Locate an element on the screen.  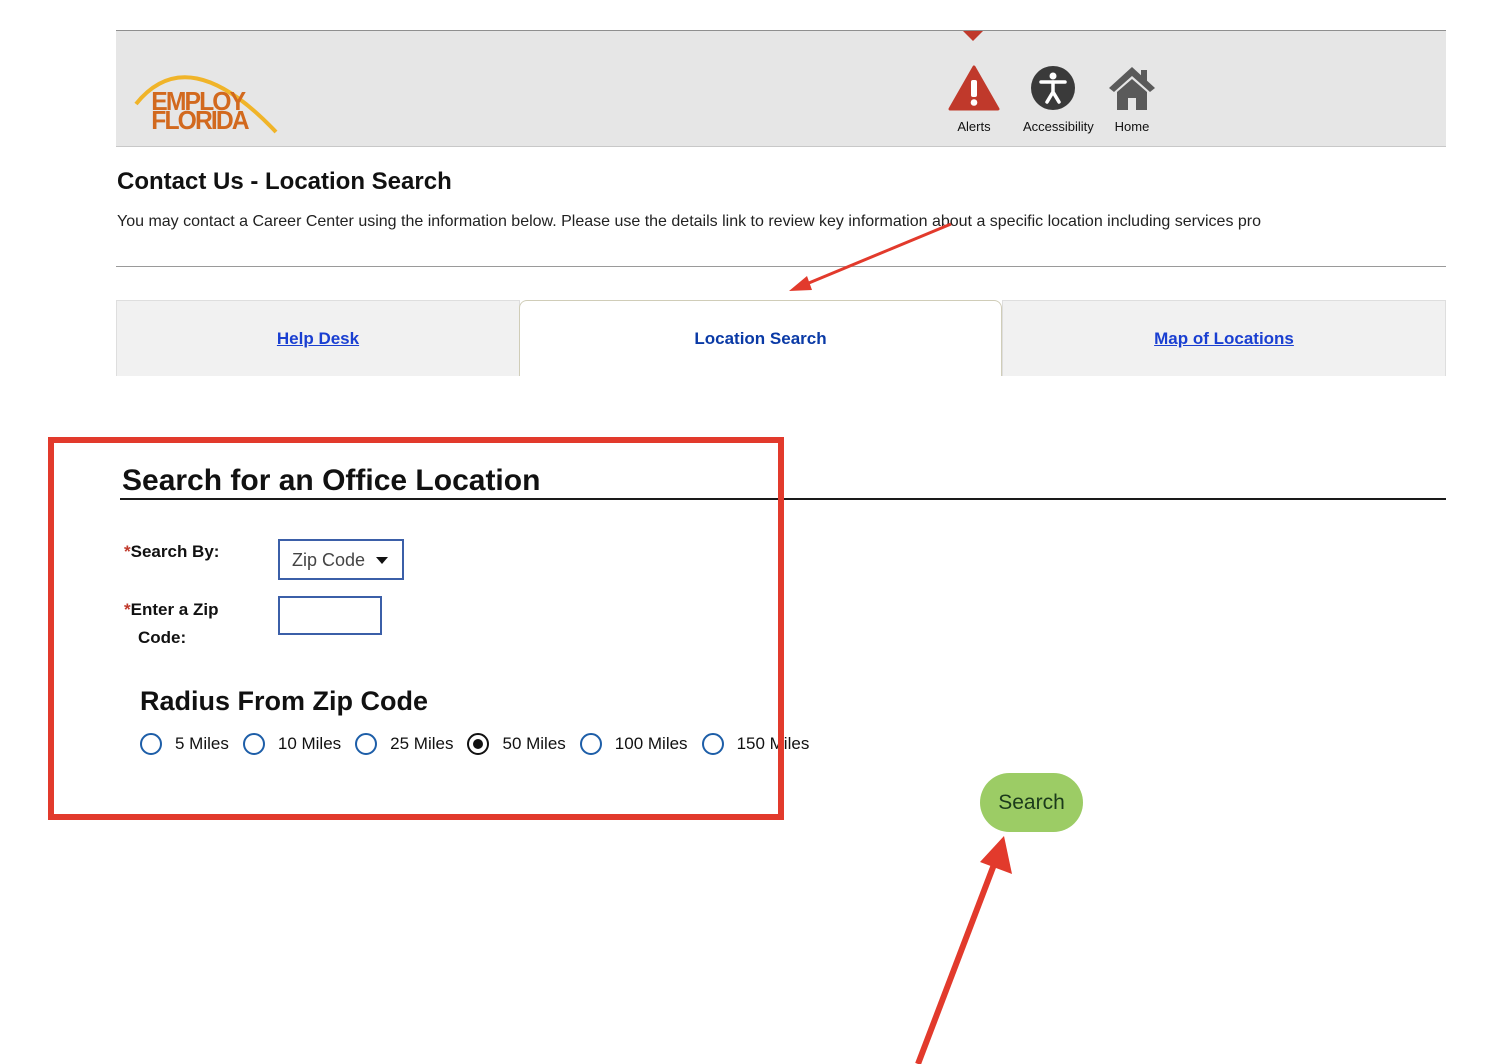
zip-label: *Enter a Zip Code: is located at coordinates (171, 624).